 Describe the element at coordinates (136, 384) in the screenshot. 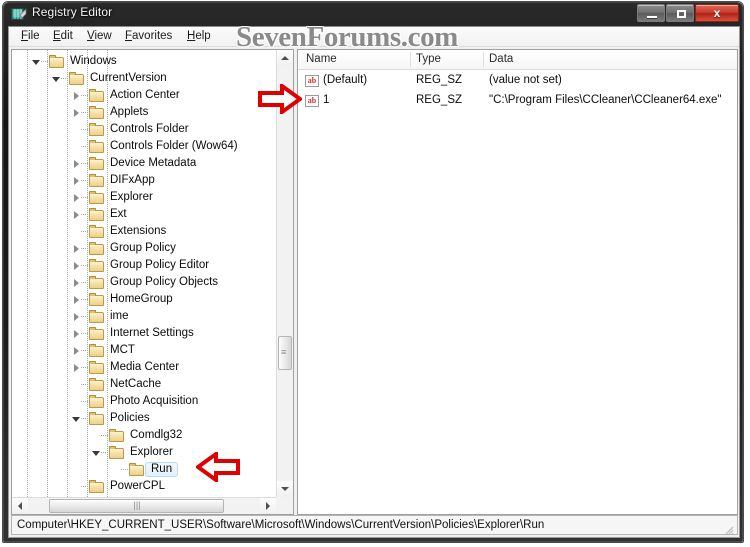

I see `tree-item-label: NetCache` at that location.